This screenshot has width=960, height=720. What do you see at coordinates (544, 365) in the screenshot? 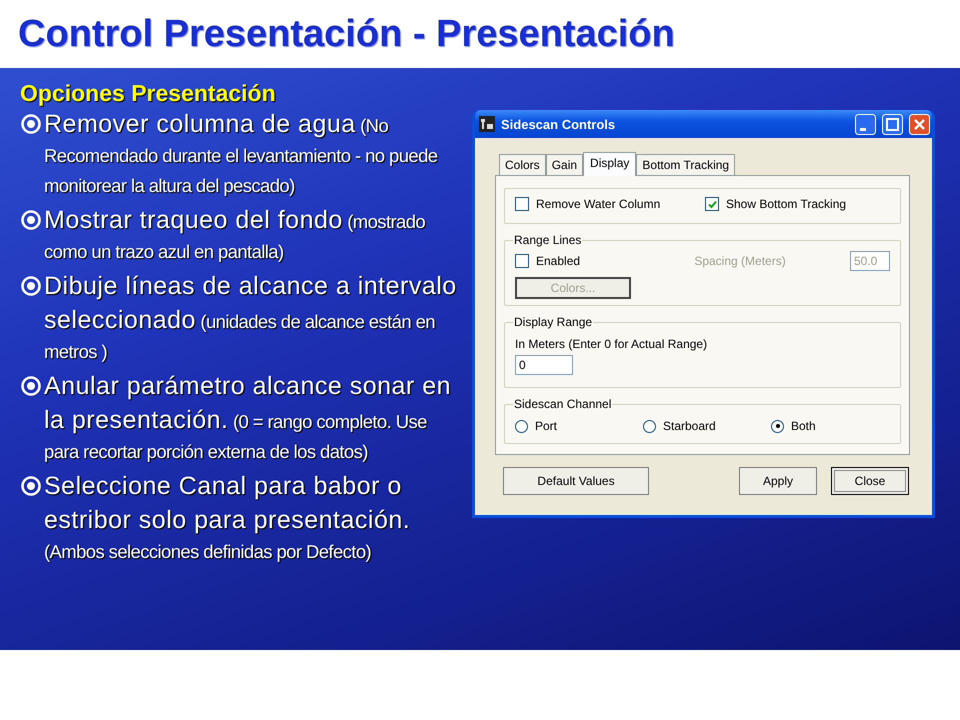
I see `range-field: 0` at bounding box center [544, 365].